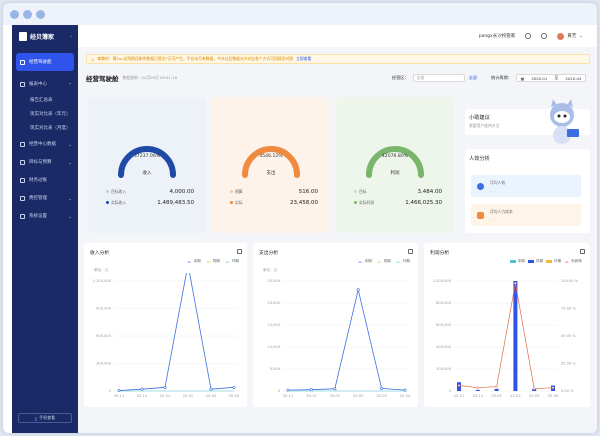 The height and width of the screenshot is (436, 600). I want to click on date-range-picker: ▦ 2020-01 至 2020-04, so click(551, 78).